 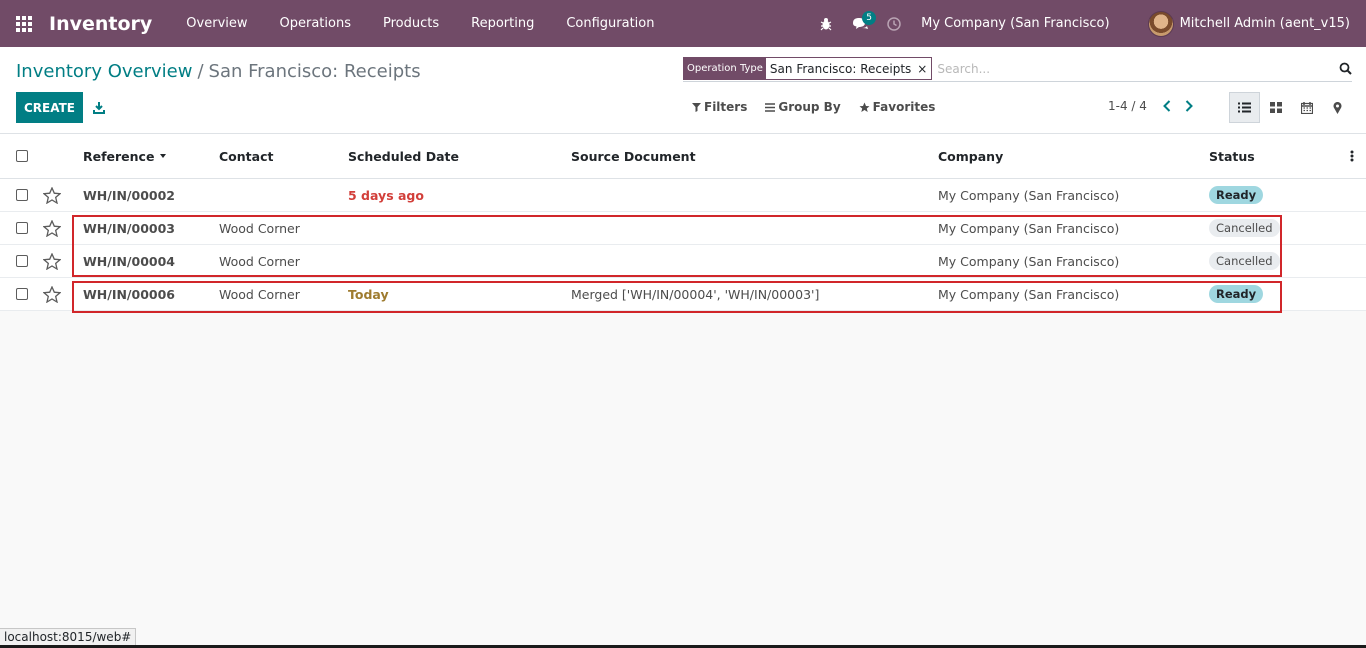 What do you see at coordinates (104, 71) in the screenshot?
I see `breadcrumb-parent-link: Inventory Overview` at bounding box center [104, 71].